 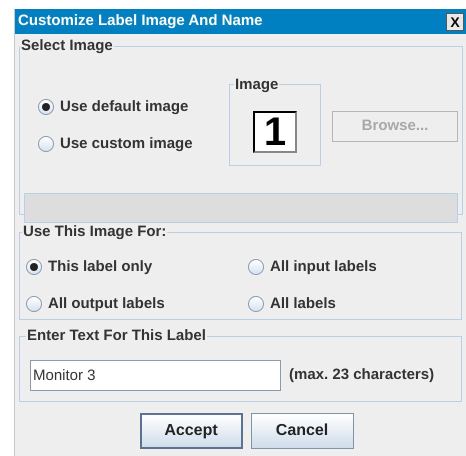 What do you see at coordinates (323, 266) in the screenshot?
I see `radio-label: All input labels` at bounding box center [323, 266].